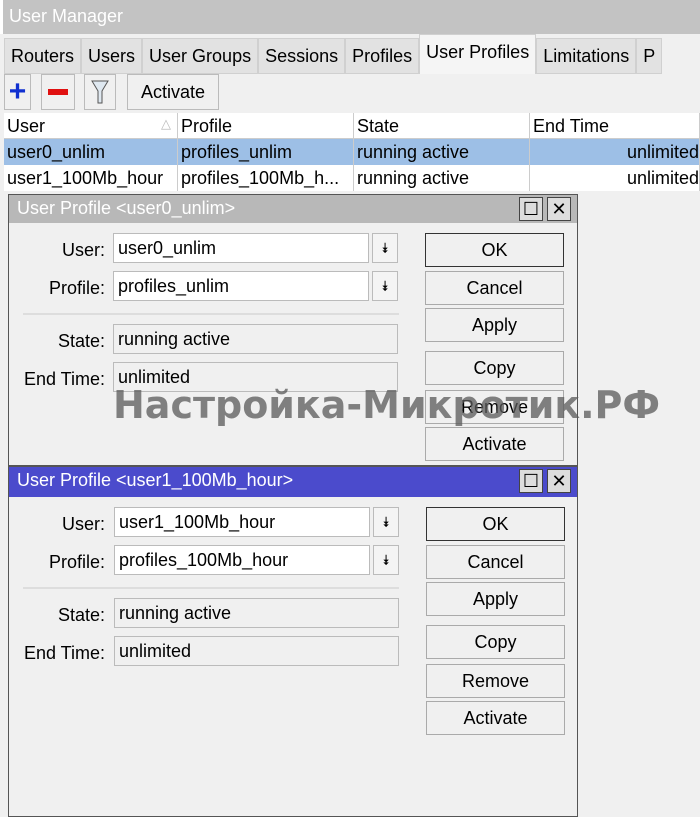  Describe the element at coordinates (293, 209) in the screenshot. I see `dialog-titlebar: User Profile <user0_unlim> ☐ ✕` at that location.